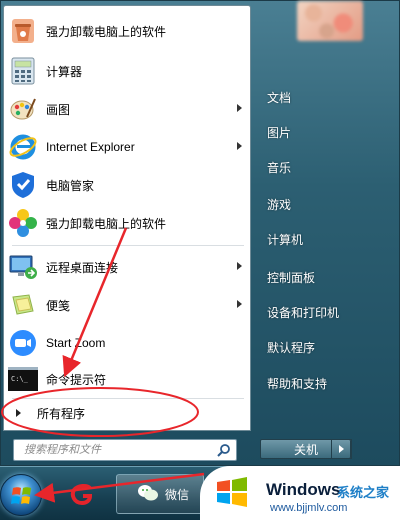 The width and height of the screenshot is (400, 520). Describe the element at coordinates (76, 379) in the screenshot. I see `program-label: 命令提示符` at that location.